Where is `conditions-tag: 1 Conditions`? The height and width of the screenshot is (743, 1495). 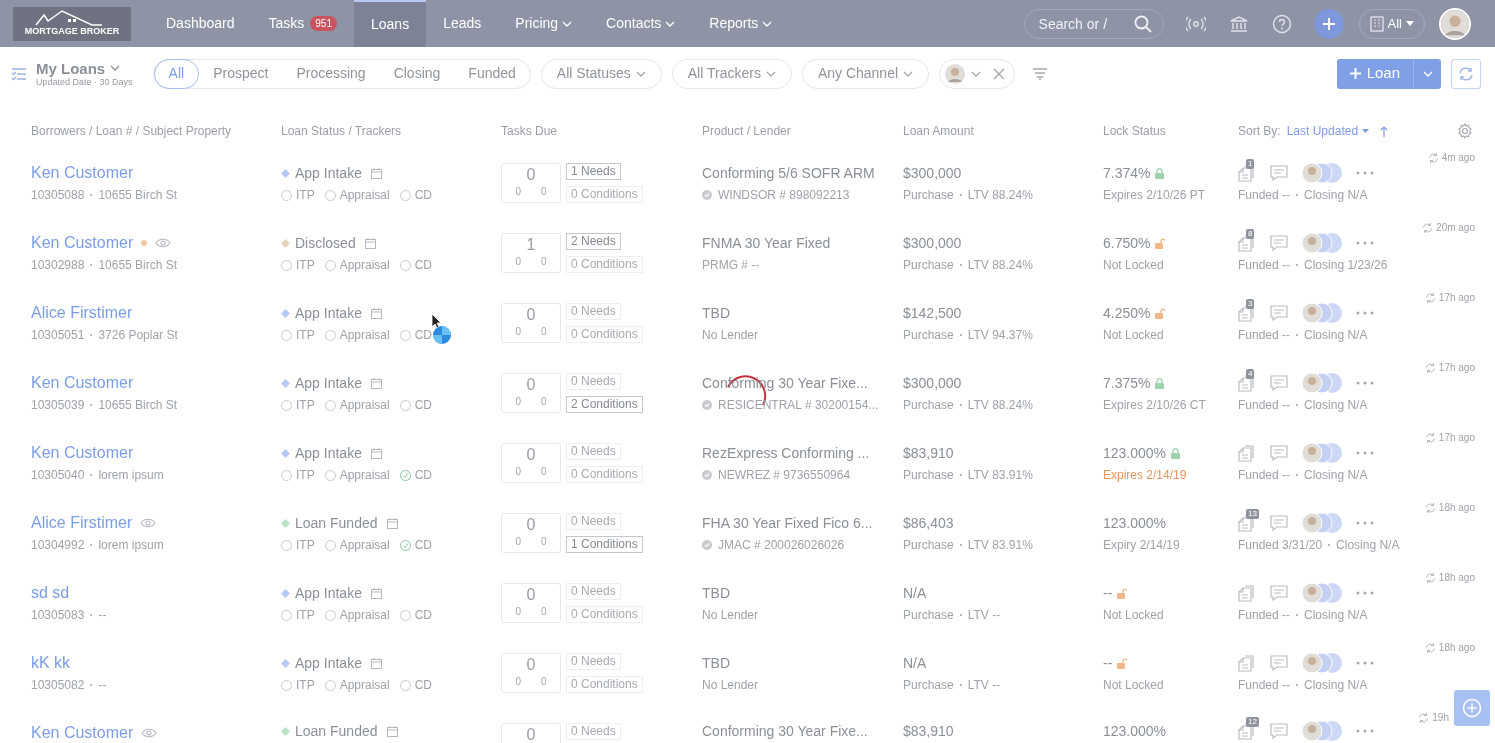
conditions-tag: 1 Conditions is located at coordinates (604, 544).